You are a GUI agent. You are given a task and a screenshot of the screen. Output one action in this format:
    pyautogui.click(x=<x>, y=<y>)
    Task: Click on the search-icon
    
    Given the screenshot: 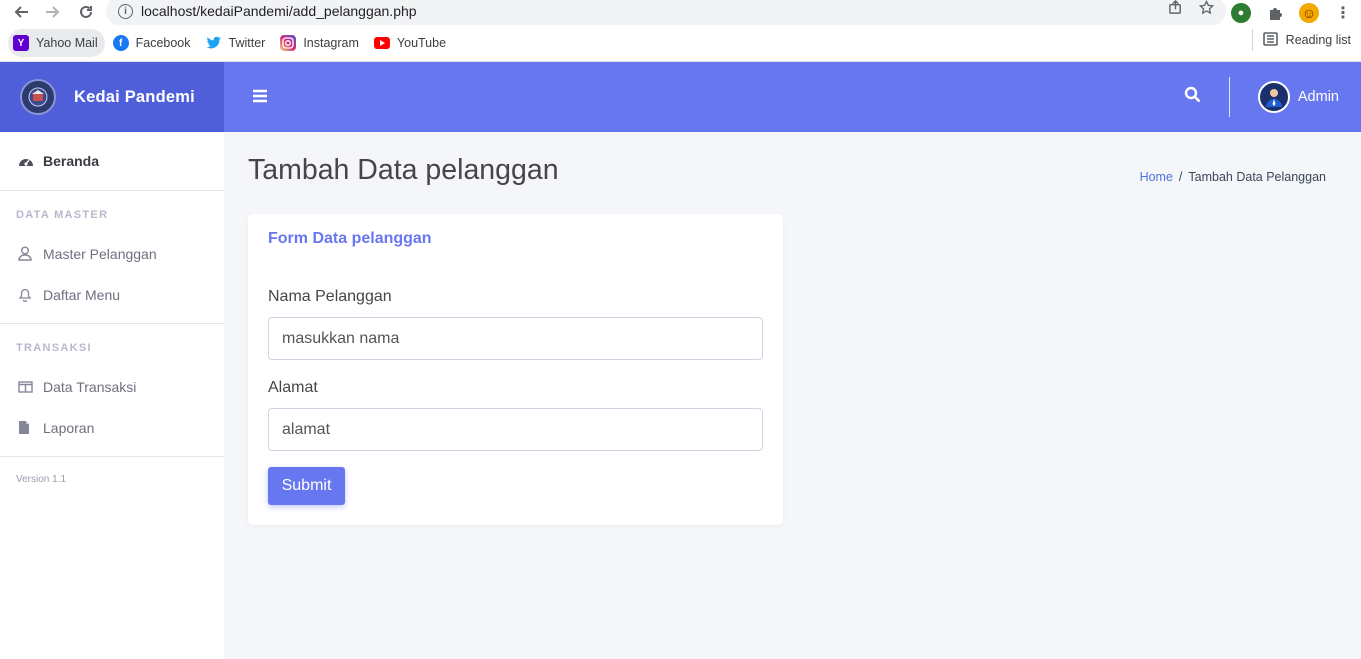 What is the action you would take?
    pyautogui.click(x=1192, y=97)
    